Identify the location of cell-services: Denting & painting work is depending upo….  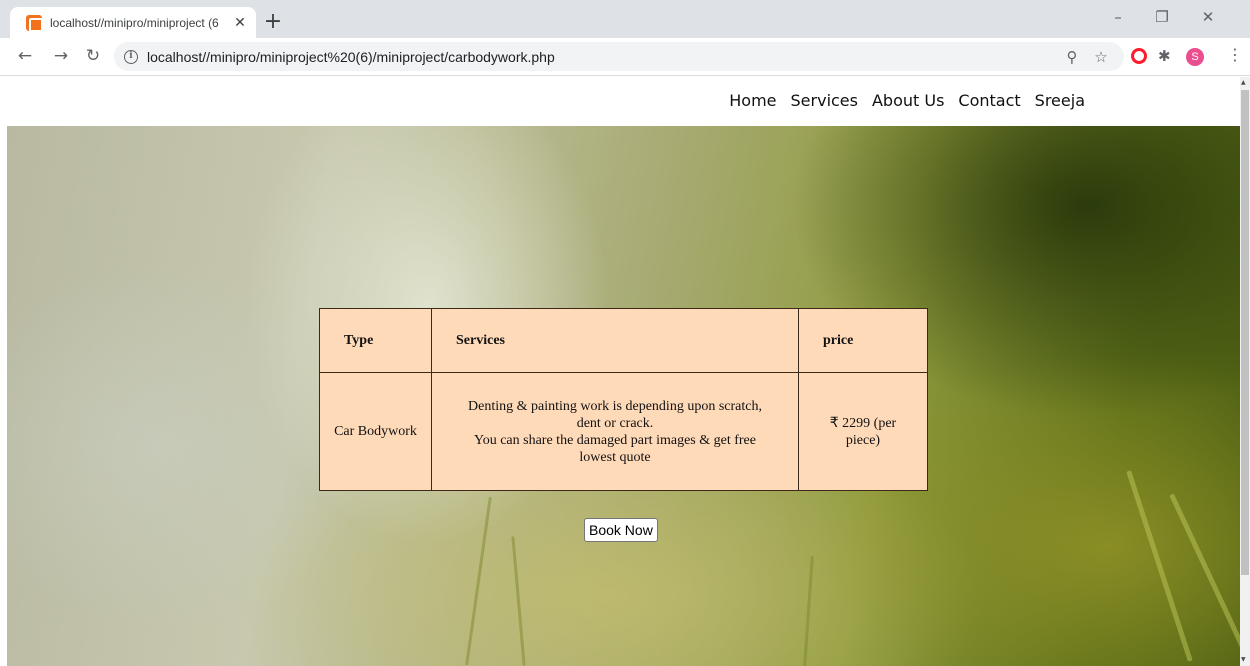
(615, 431).